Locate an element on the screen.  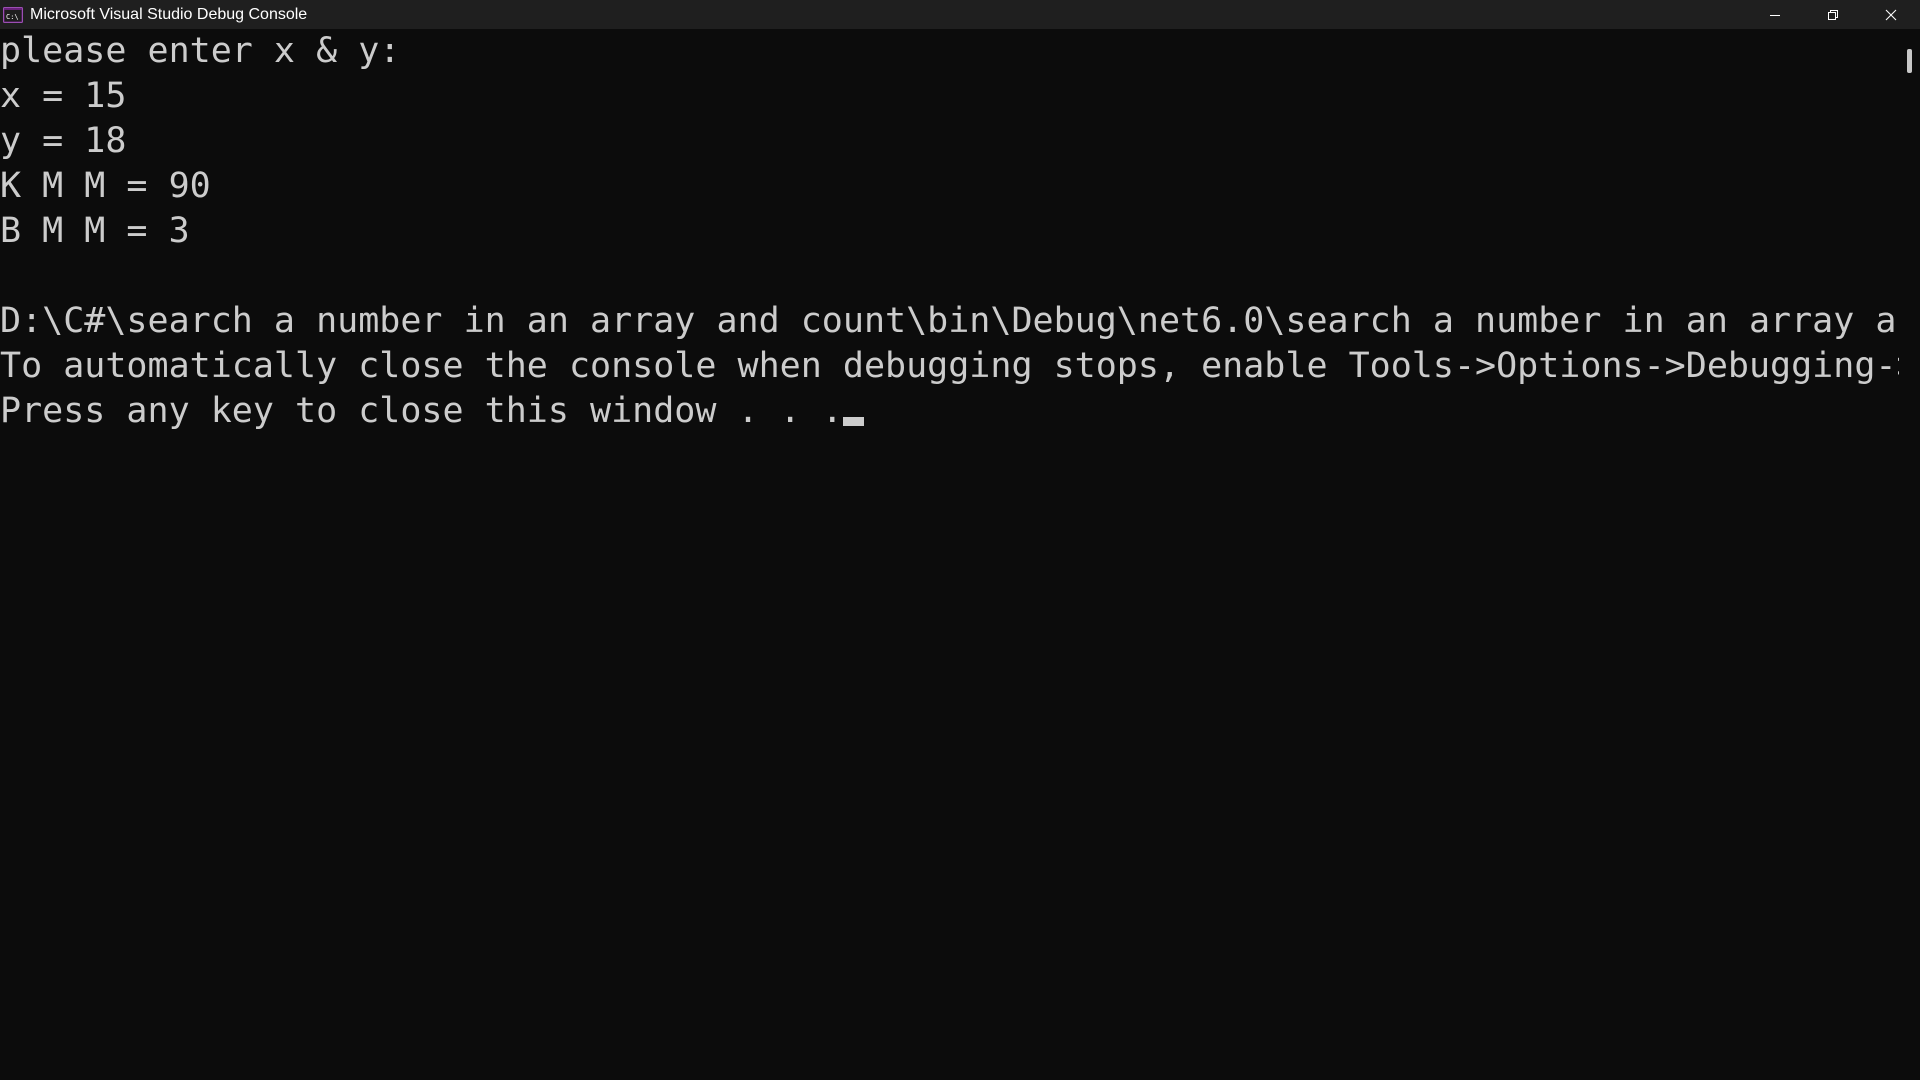
console-line: y = 18 is located at coordinates (63, 141).